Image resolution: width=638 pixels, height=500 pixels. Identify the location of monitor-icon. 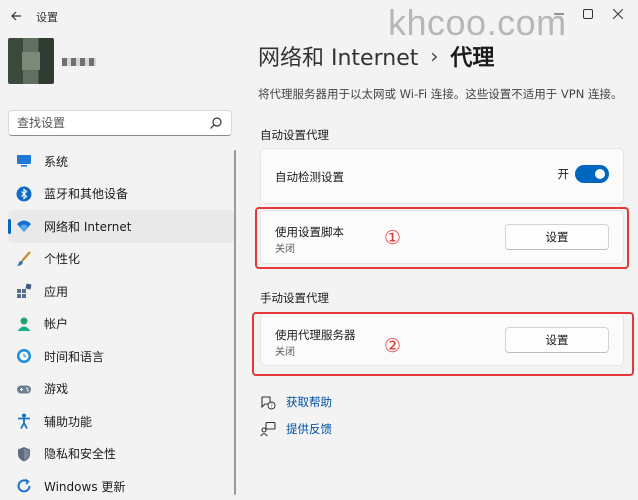
(24, 161).